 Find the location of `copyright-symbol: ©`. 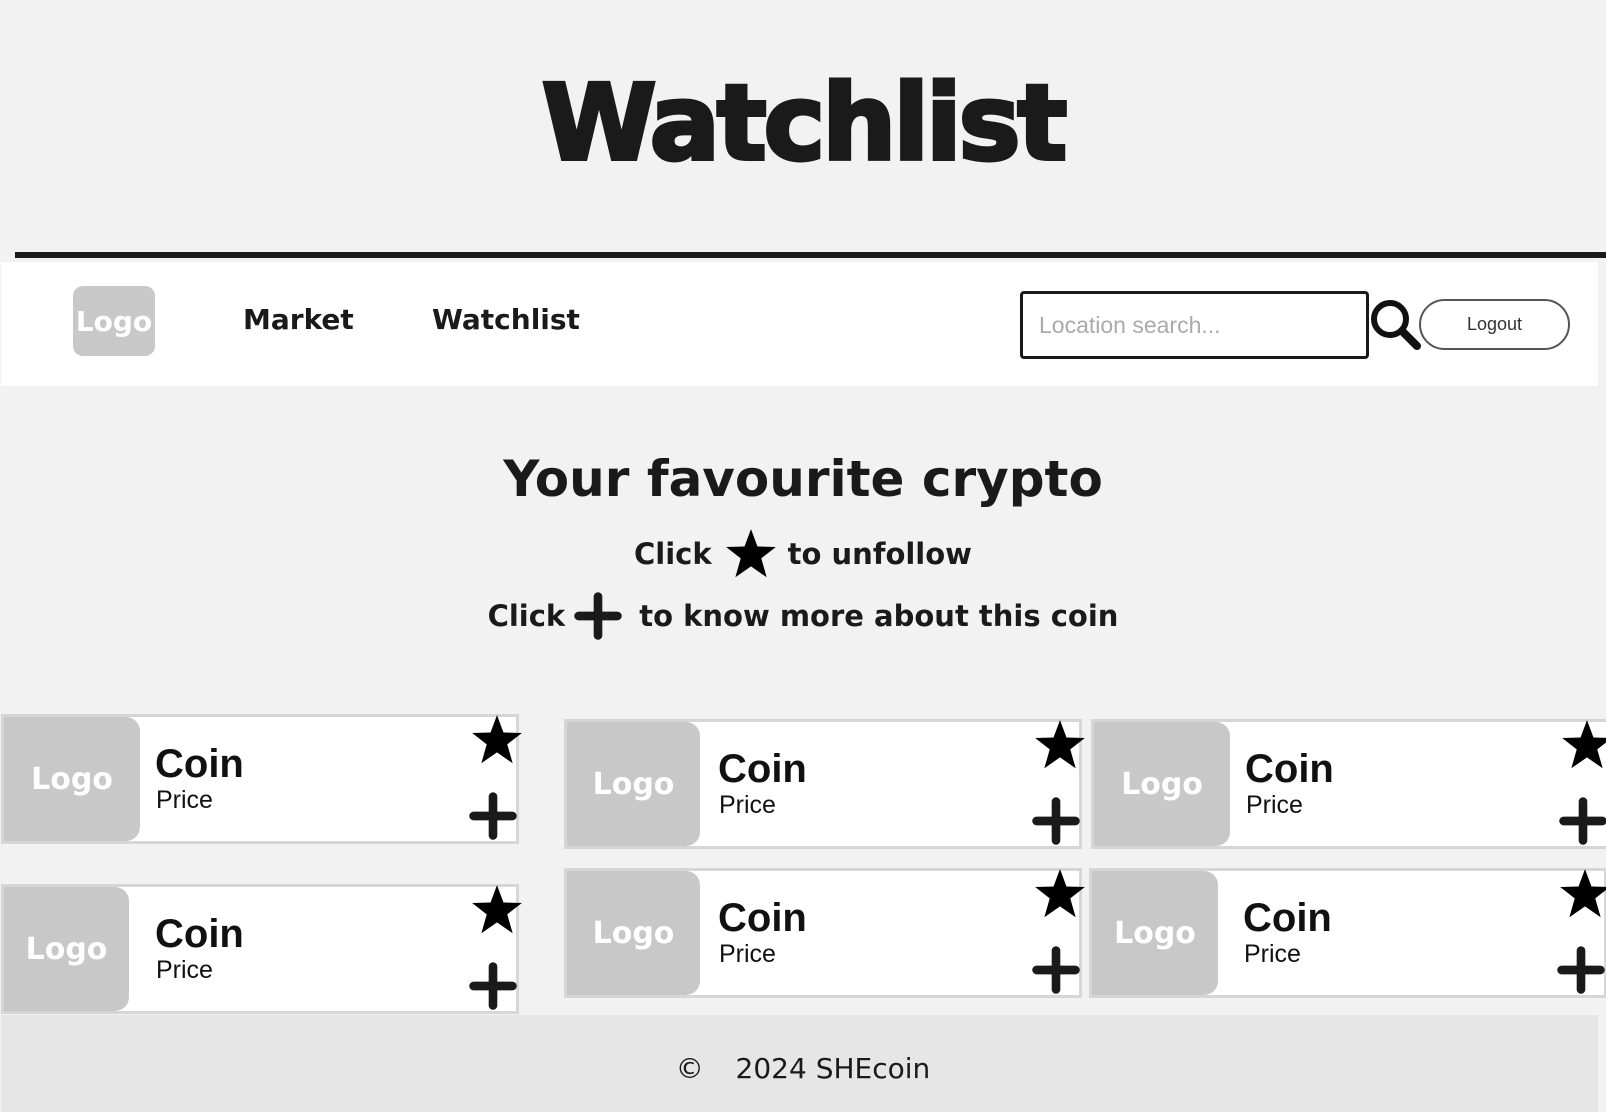

copyright-symbol: © is located at coordinates (689, 1068).